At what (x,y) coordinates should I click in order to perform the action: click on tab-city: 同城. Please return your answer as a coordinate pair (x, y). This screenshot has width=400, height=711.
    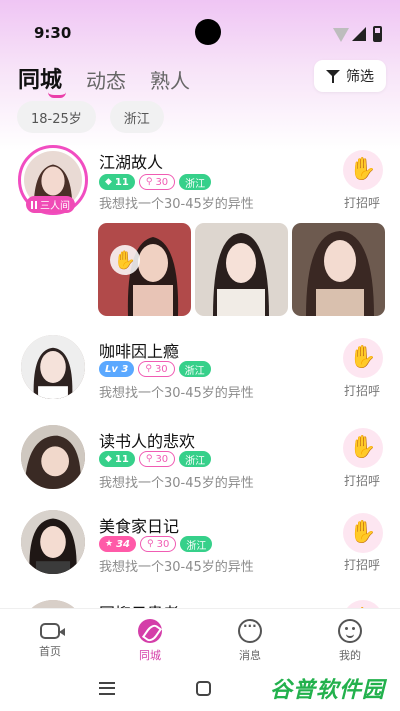
    Looking at the image, I should click on (150, 638).